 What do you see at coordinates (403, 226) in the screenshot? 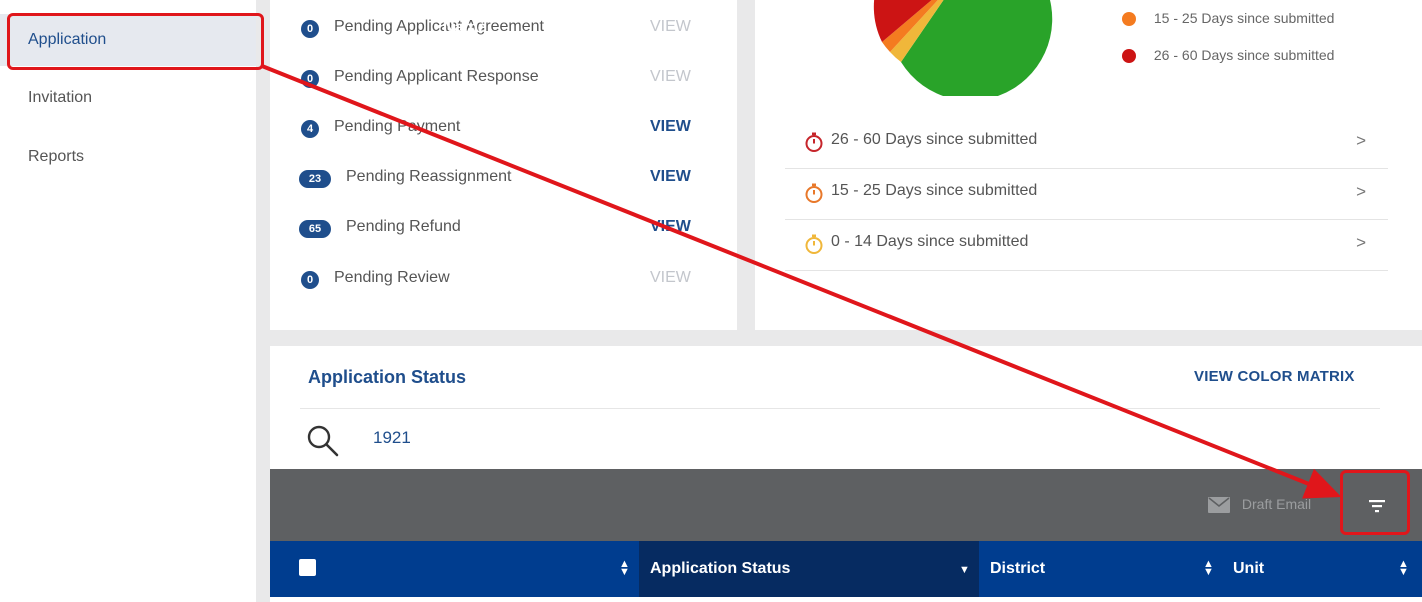
I see `status-label: Pending Refund` at bounding box center [403, 226].